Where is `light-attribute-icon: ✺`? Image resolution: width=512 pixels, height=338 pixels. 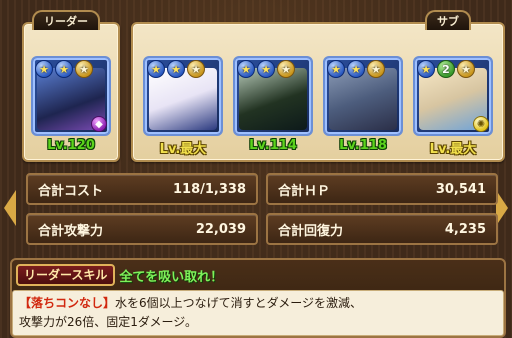 light-attribute-icon: ✺ is located at coordinates (481, 124).